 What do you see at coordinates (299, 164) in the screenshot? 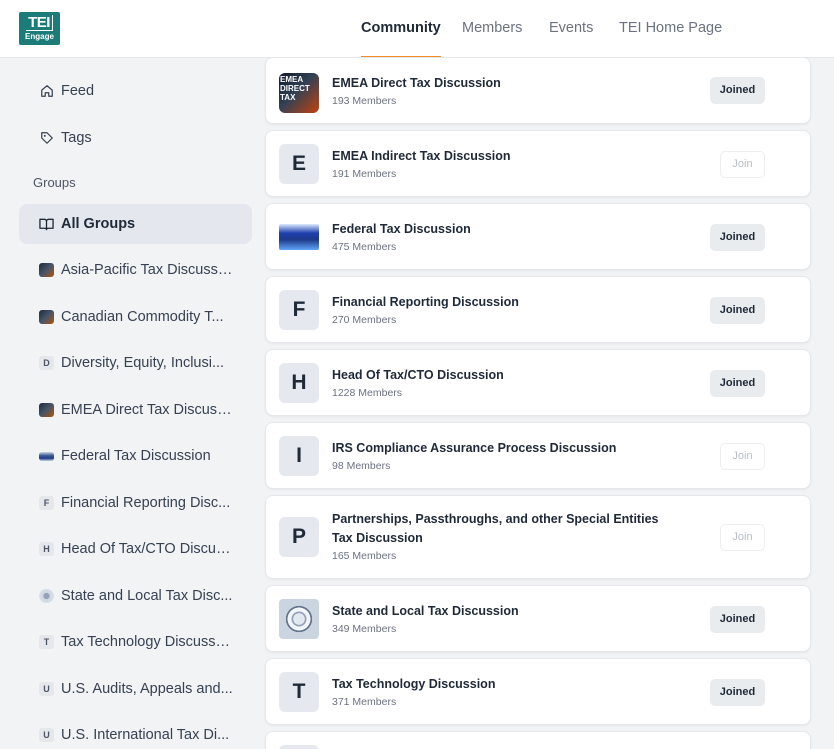
I see `group-avatar: E` at bounding box center [299, 164].